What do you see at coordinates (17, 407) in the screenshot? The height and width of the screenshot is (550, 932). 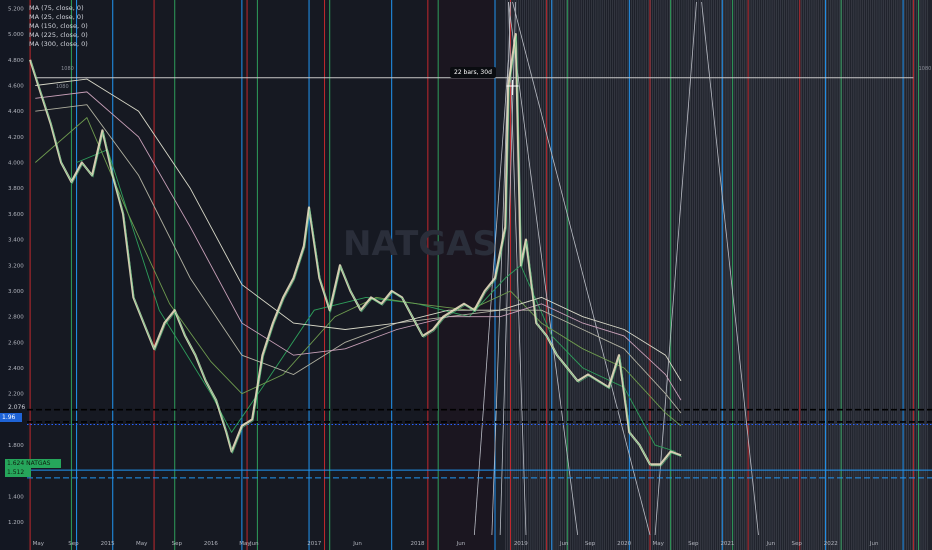 I see `price-tag-2076: 2.076` at bounding box center [17, 407].